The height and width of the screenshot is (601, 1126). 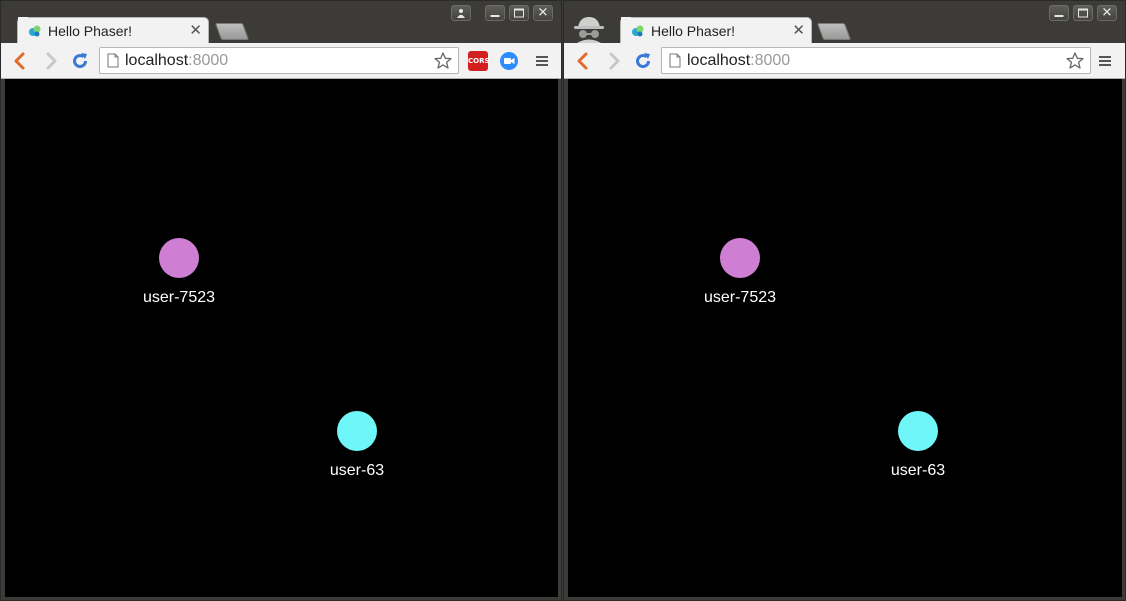 I want to click on person-icon, so click(x=461, y=13).